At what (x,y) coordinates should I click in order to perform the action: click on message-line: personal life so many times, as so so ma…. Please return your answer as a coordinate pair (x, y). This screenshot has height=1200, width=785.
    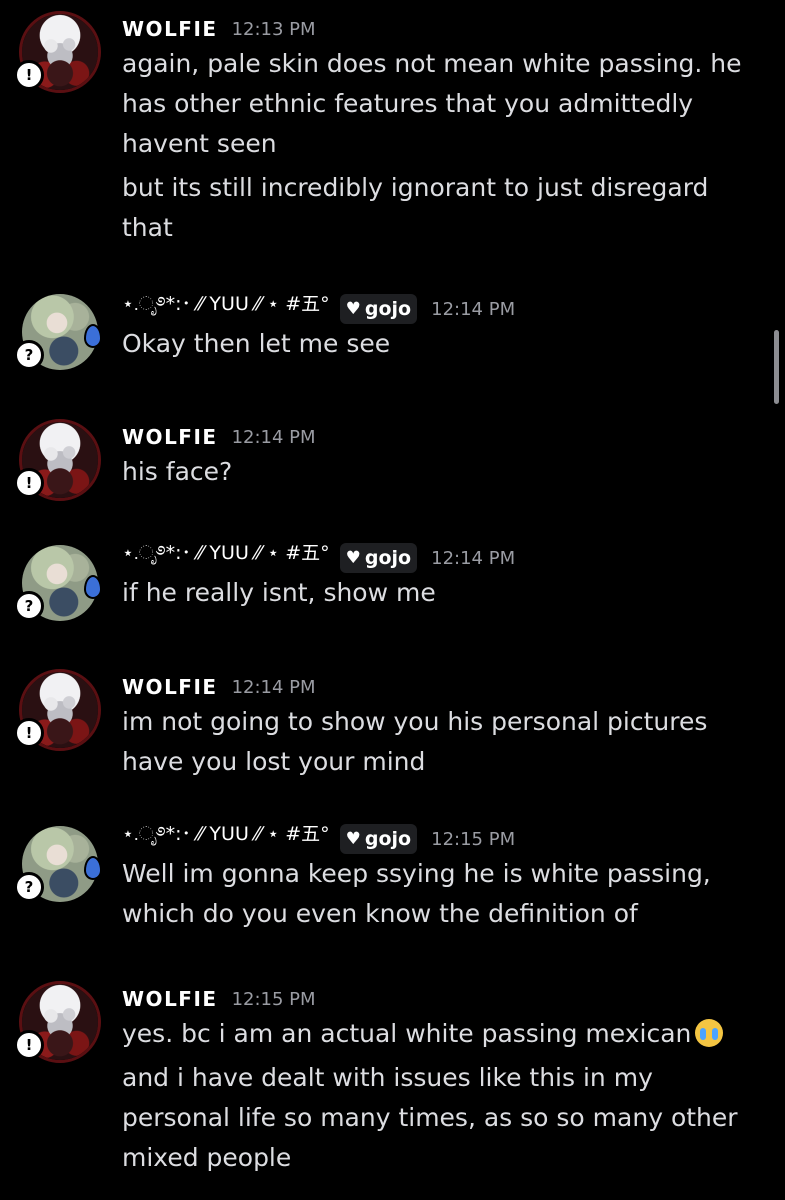
    Looking at the image, I should click on (430, 1117).